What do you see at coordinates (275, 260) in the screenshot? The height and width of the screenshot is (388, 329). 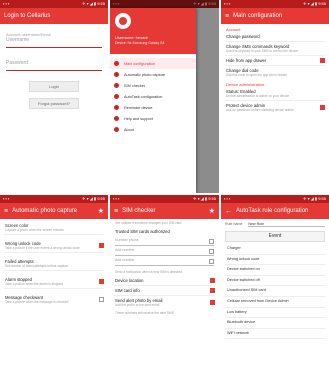 I see `event-item: Wrong unlock code` at bounding box center [275, 260].